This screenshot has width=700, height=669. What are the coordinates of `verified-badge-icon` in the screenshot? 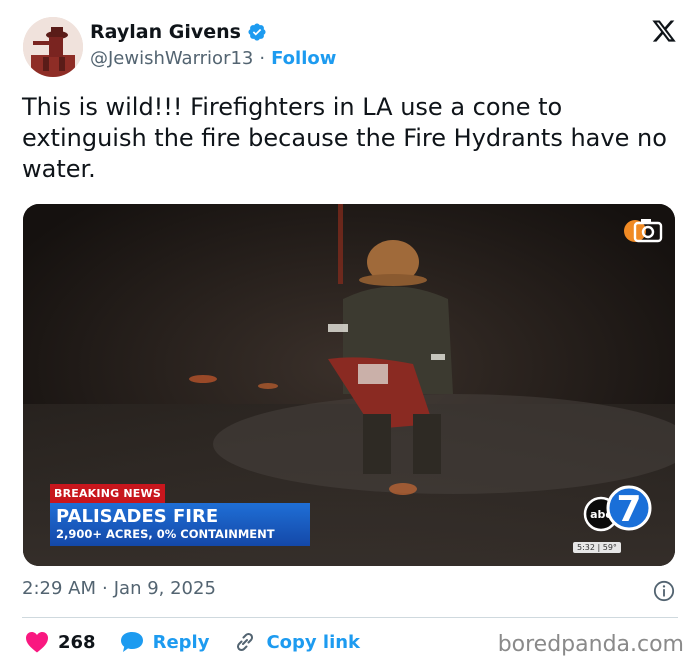 It's located at (257, 32).